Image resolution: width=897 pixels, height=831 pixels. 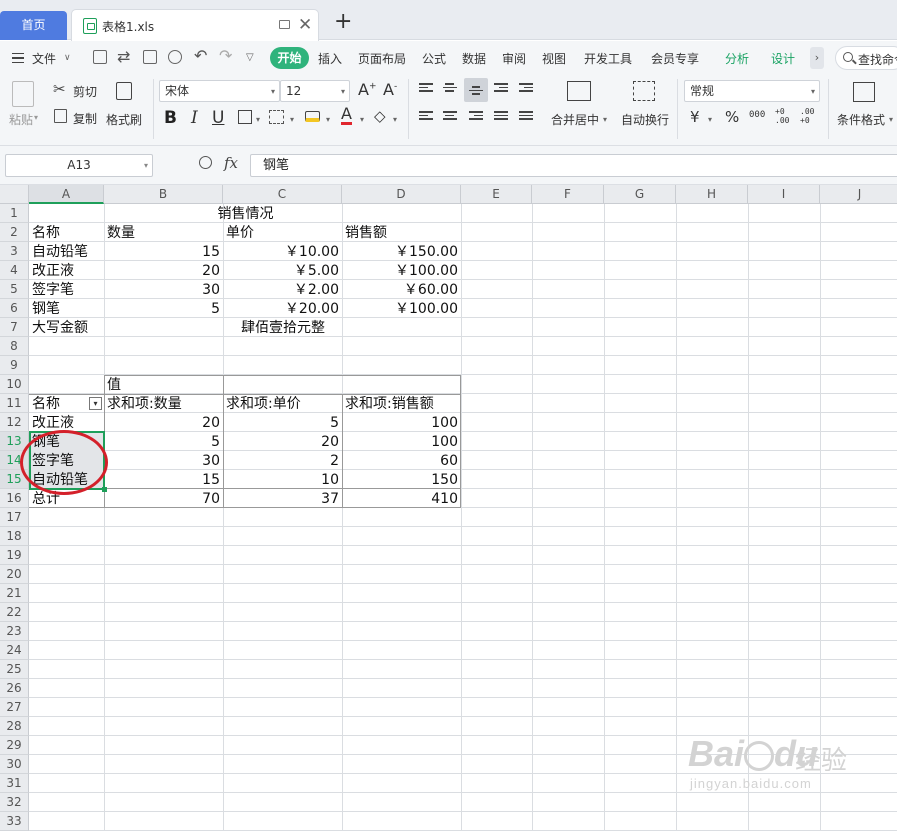 What do you see at coordinates (14, 726) in the screenshot?
I see `row-header-28: 28` at bounding box center [14, 726].